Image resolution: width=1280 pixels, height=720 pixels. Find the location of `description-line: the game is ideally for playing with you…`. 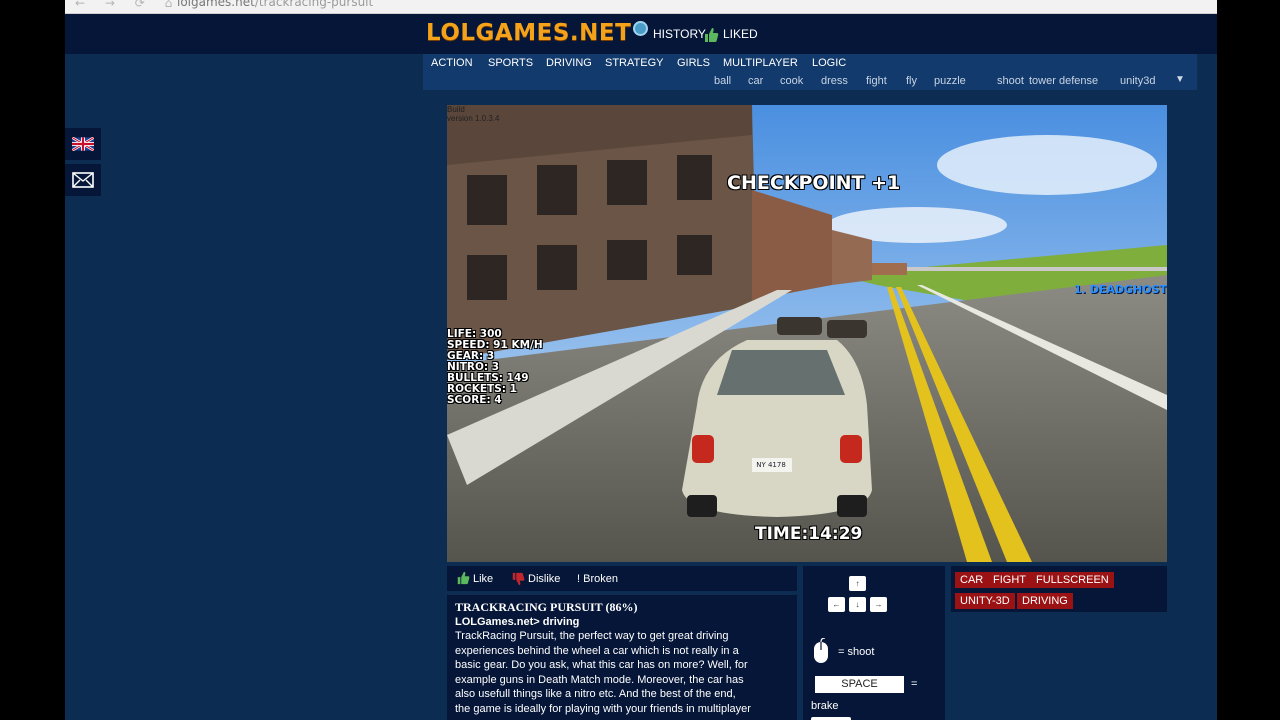

description-line: the game is ideally for playing with you… is located at coordinates (603, 708).